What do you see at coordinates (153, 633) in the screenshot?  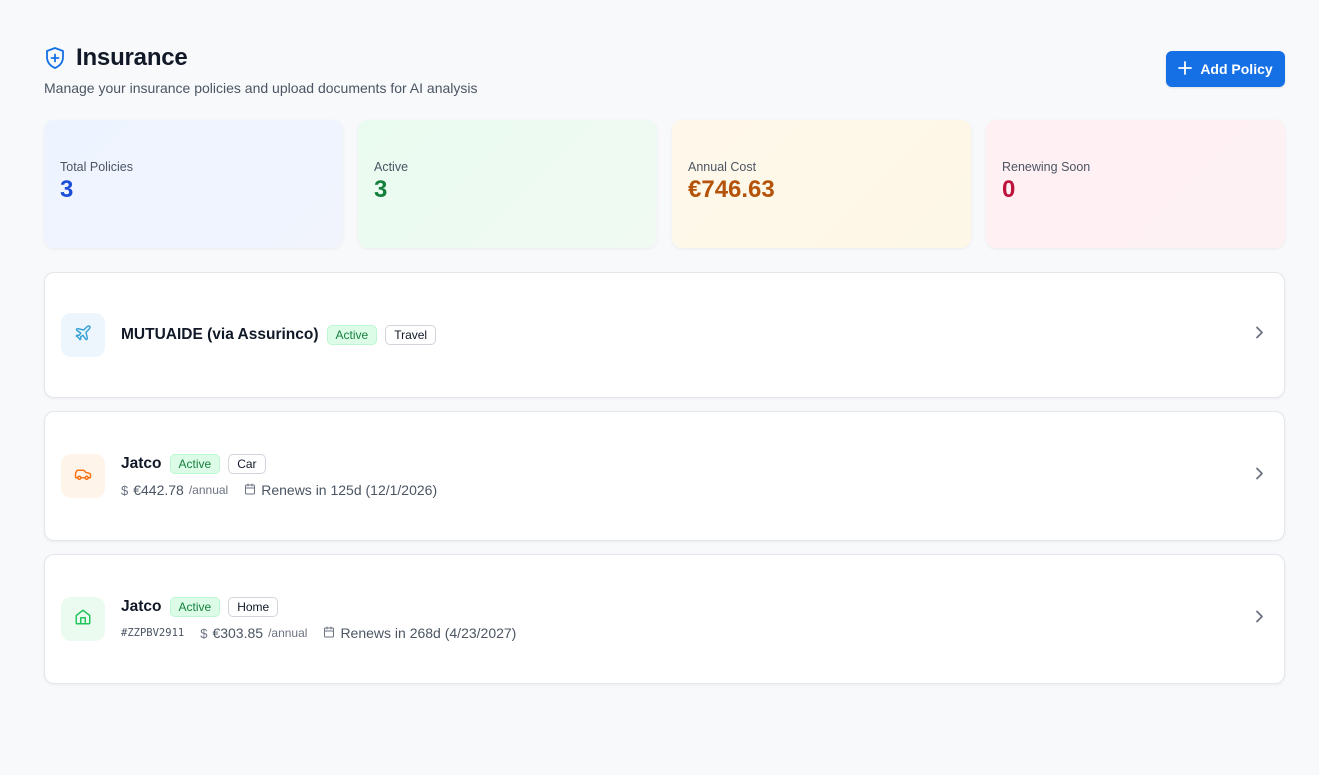 I see `policy-number: #ZZPBV2911` at bounding box center [153, 633].